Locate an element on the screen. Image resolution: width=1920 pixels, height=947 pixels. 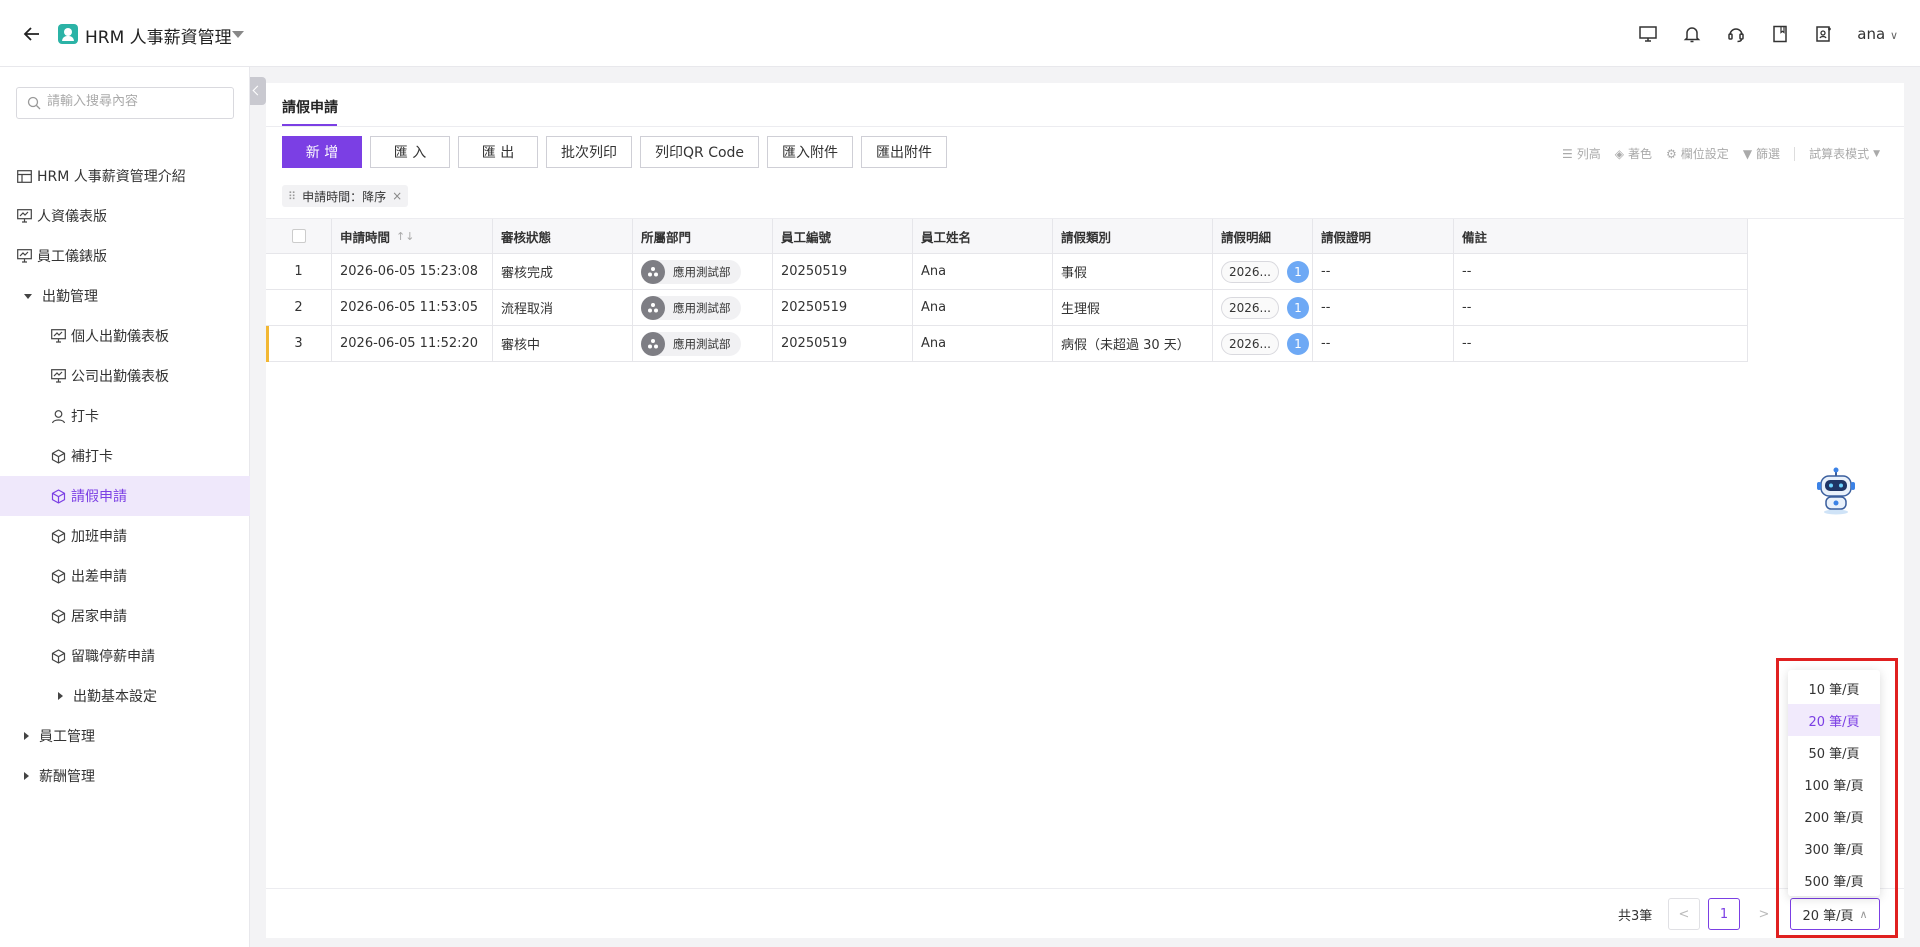
table-icon is located at coordinates (24, 176).